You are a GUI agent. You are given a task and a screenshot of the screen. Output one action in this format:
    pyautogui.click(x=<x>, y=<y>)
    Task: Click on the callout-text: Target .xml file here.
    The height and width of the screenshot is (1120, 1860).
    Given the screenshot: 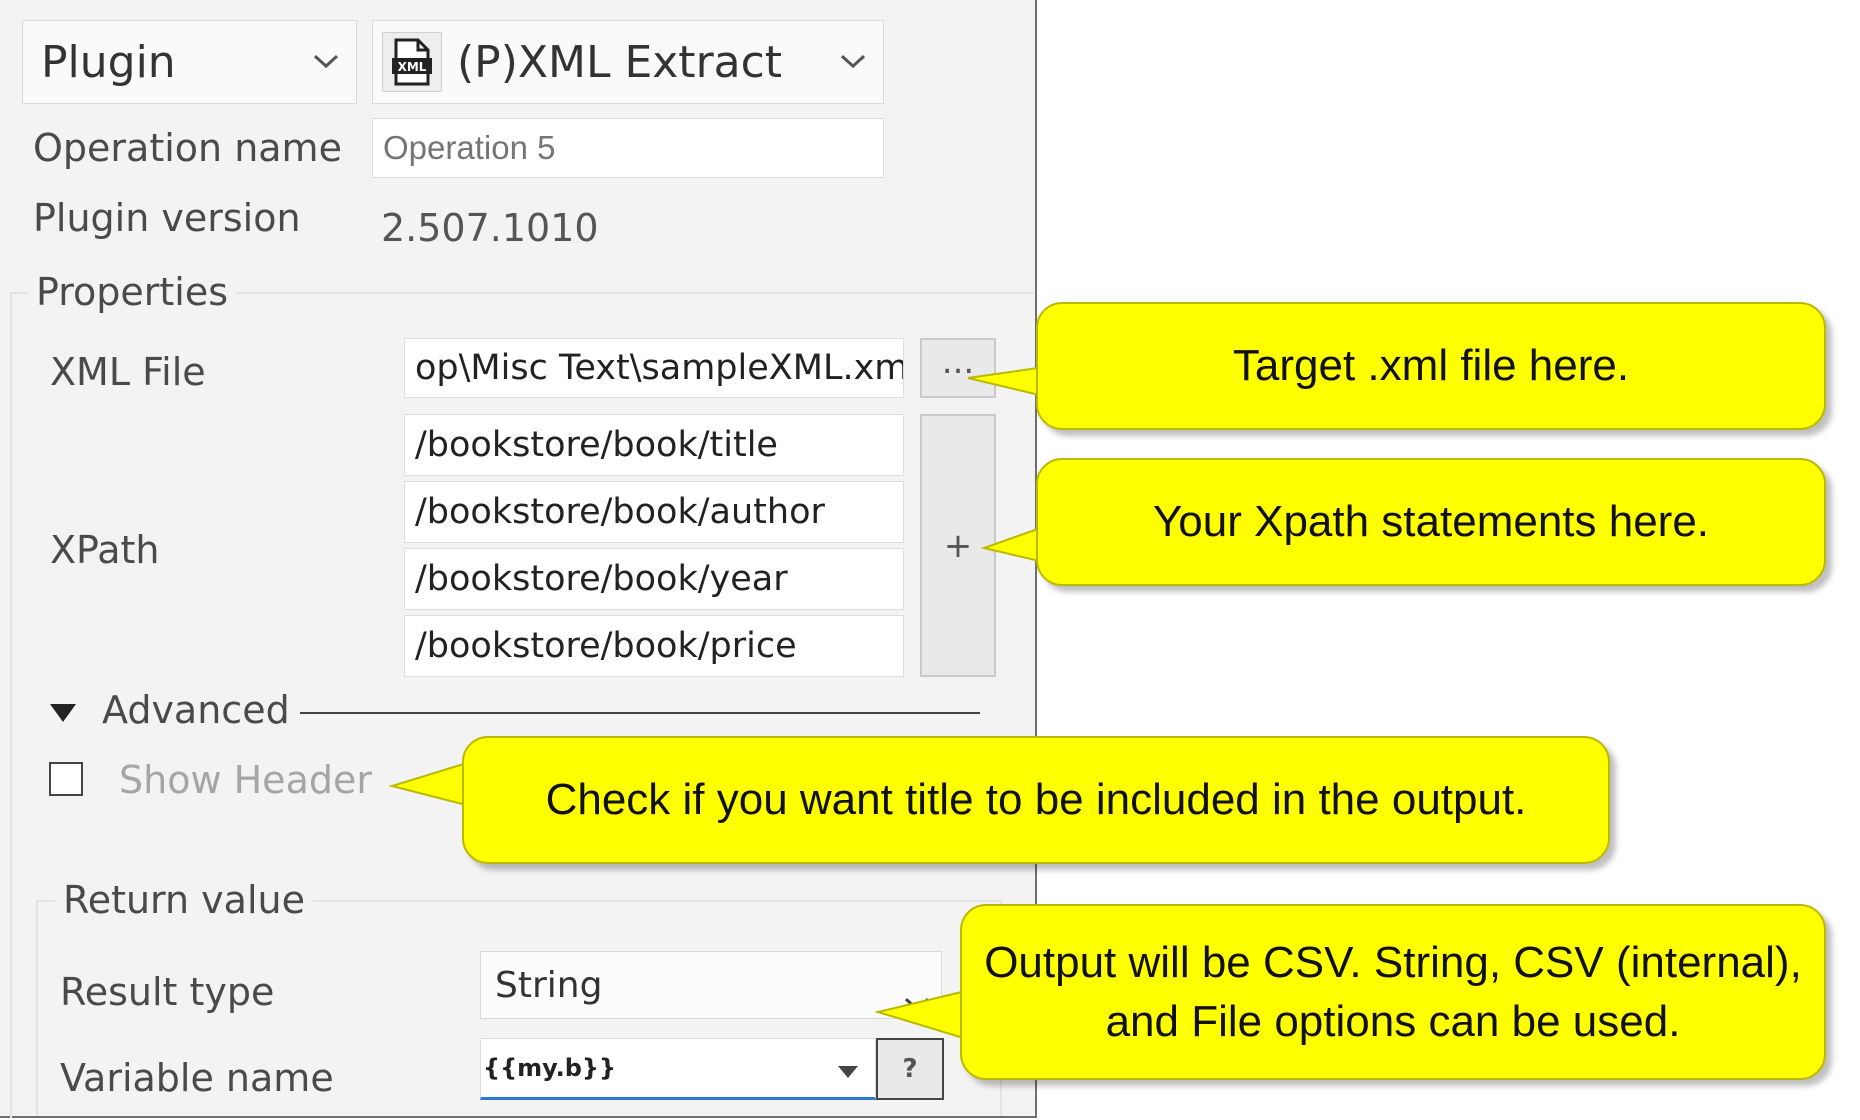 What is the action you would take?
    pyautogui.click(x=1431, y=366)
    